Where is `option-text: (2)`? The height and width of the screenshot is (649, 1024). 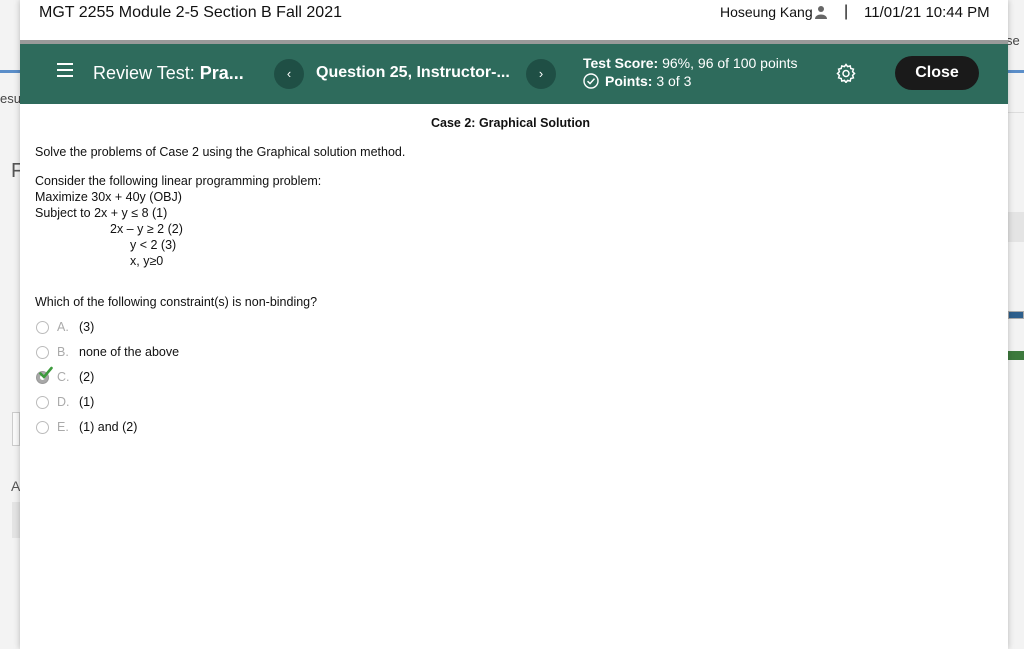 option-text: (2) is located at coordinates (87, 377).